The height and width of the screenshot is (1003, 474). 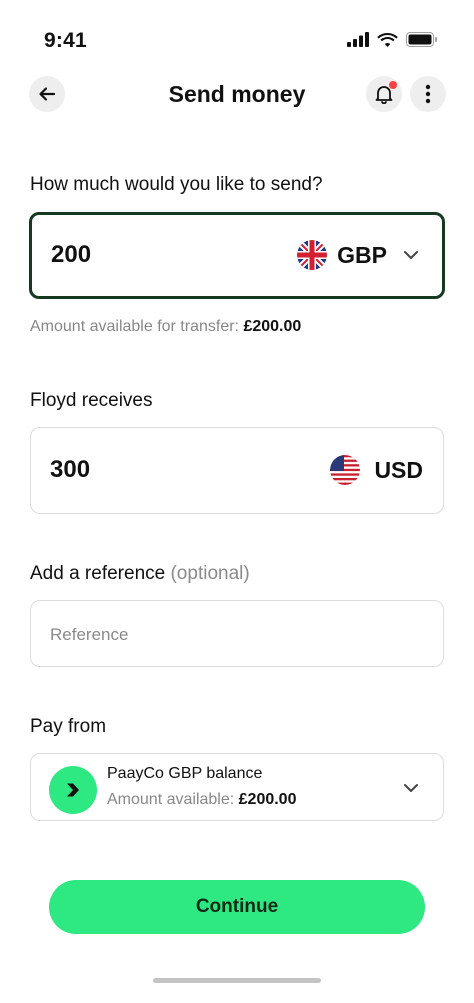 I want to click on wifi-icon, so click(x=387, y=40).